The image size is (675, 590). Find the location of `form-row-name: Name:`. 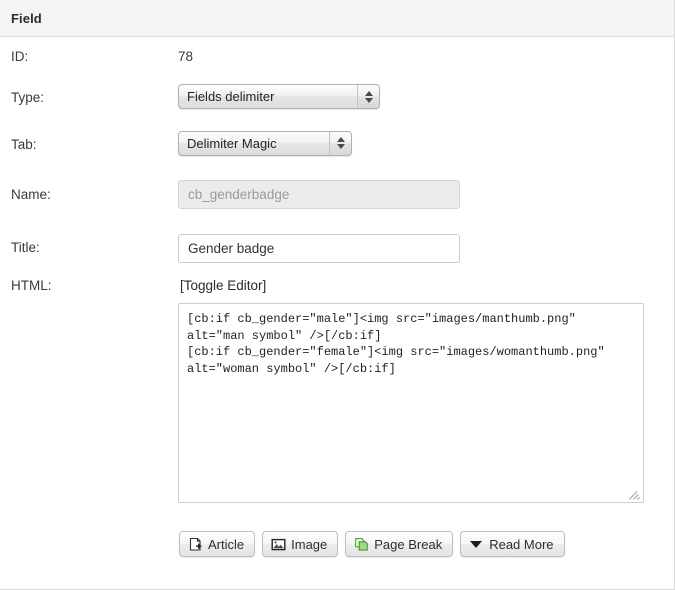

form-row-name: Name: is located at coordinates (337, 194).